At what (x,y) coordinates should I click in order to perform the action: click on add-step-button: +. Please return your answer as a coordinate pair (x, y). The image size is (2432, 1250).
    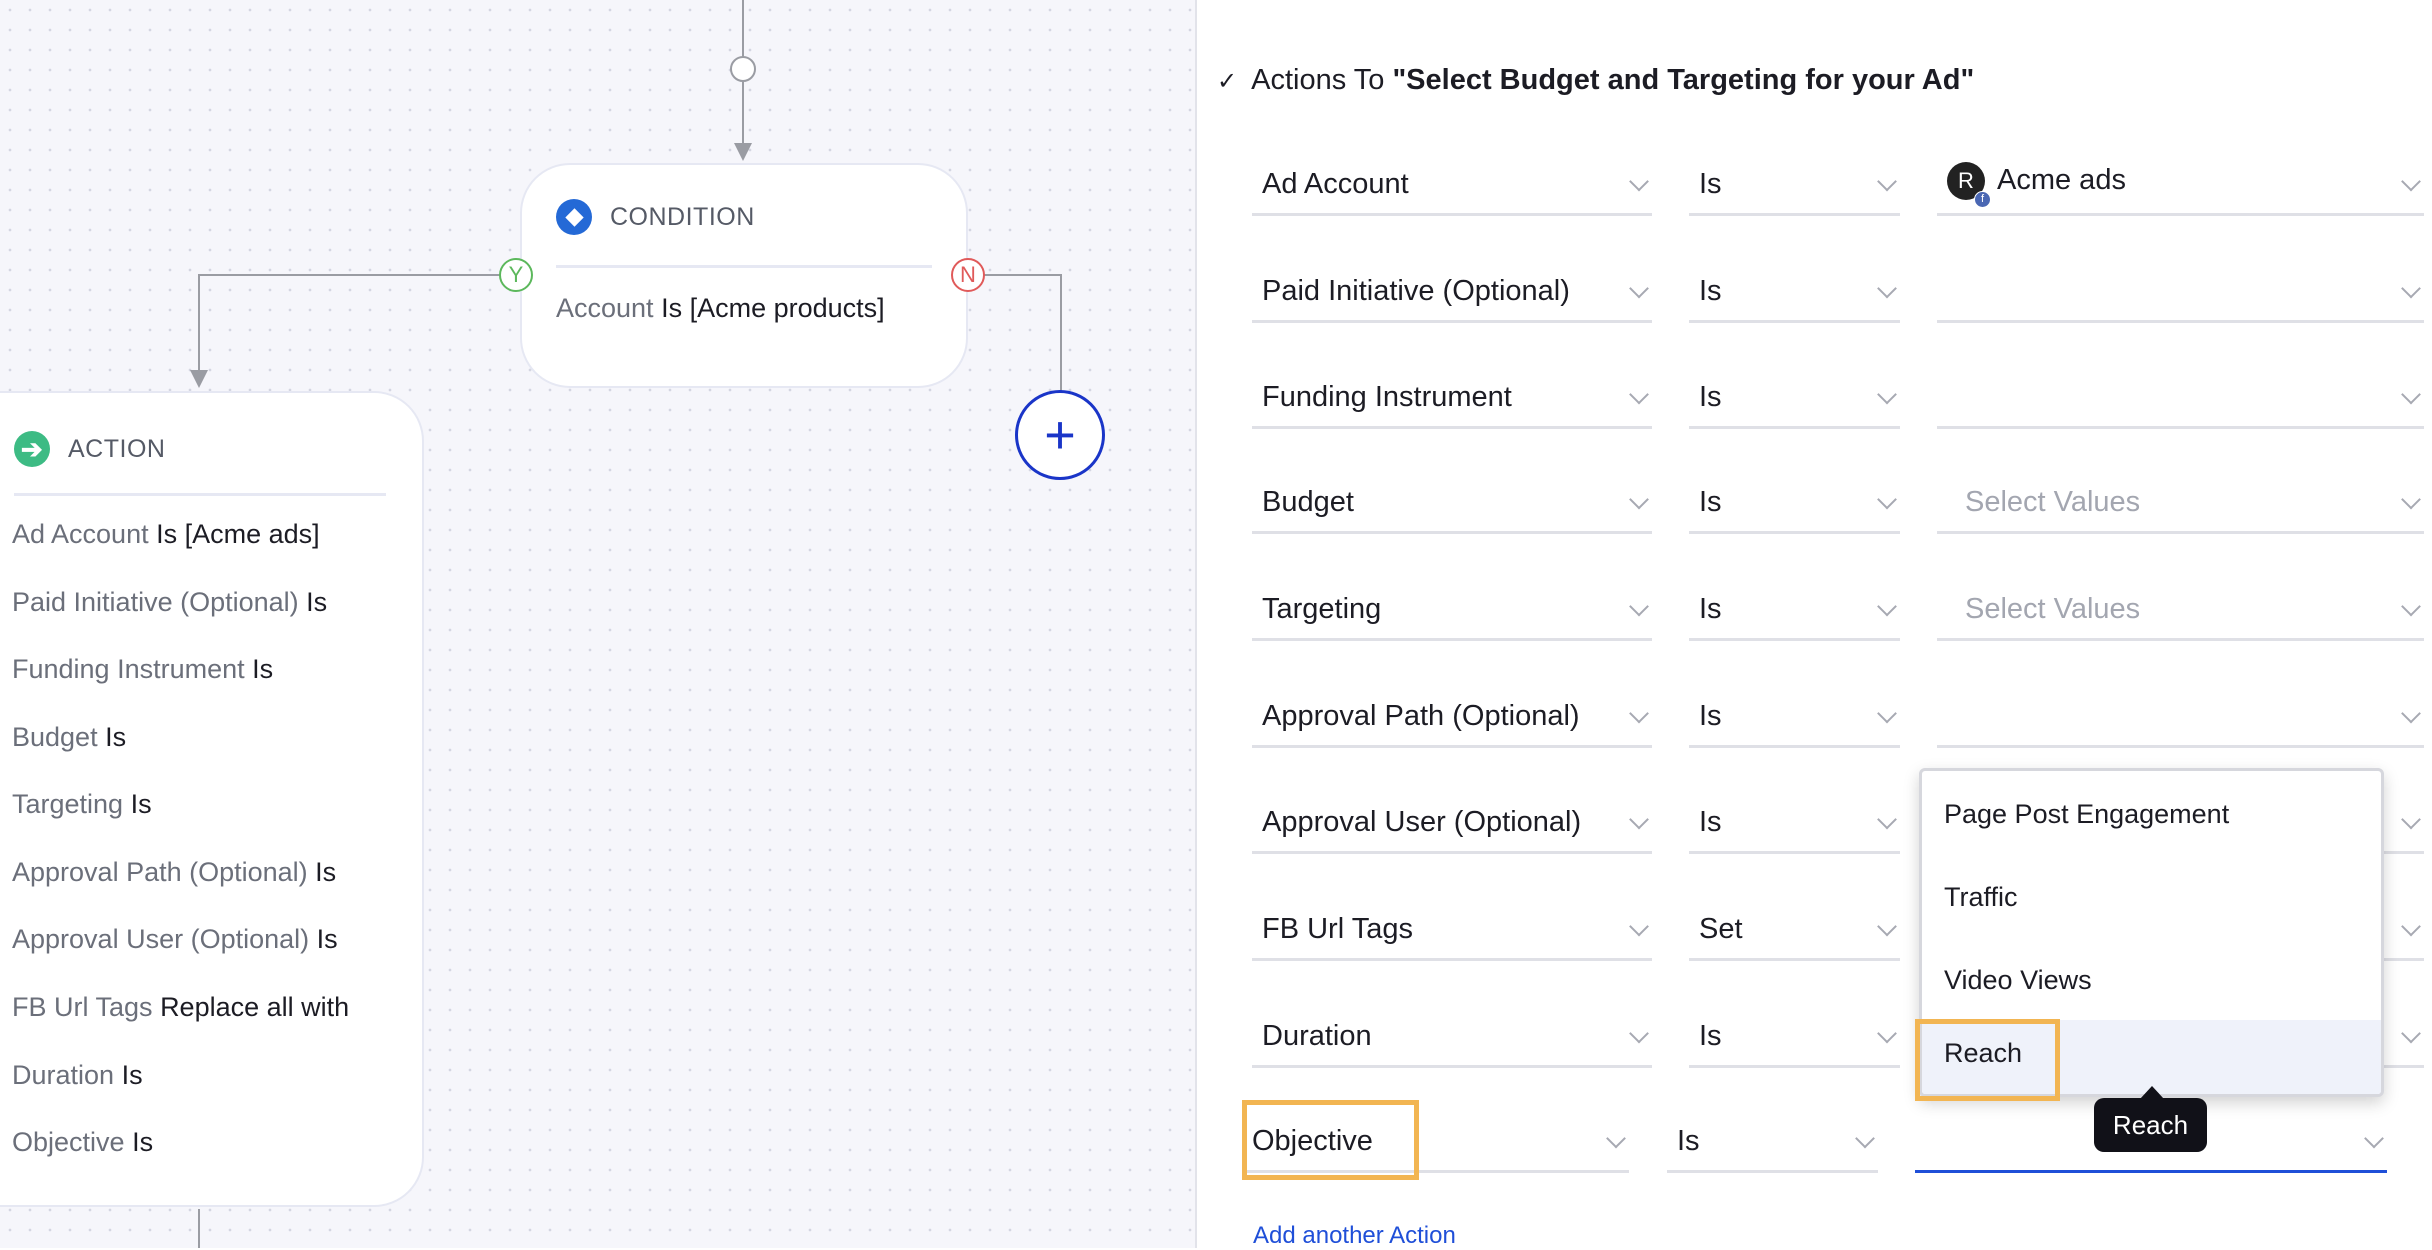
    Looking at the image, I should click on (1060, 435).